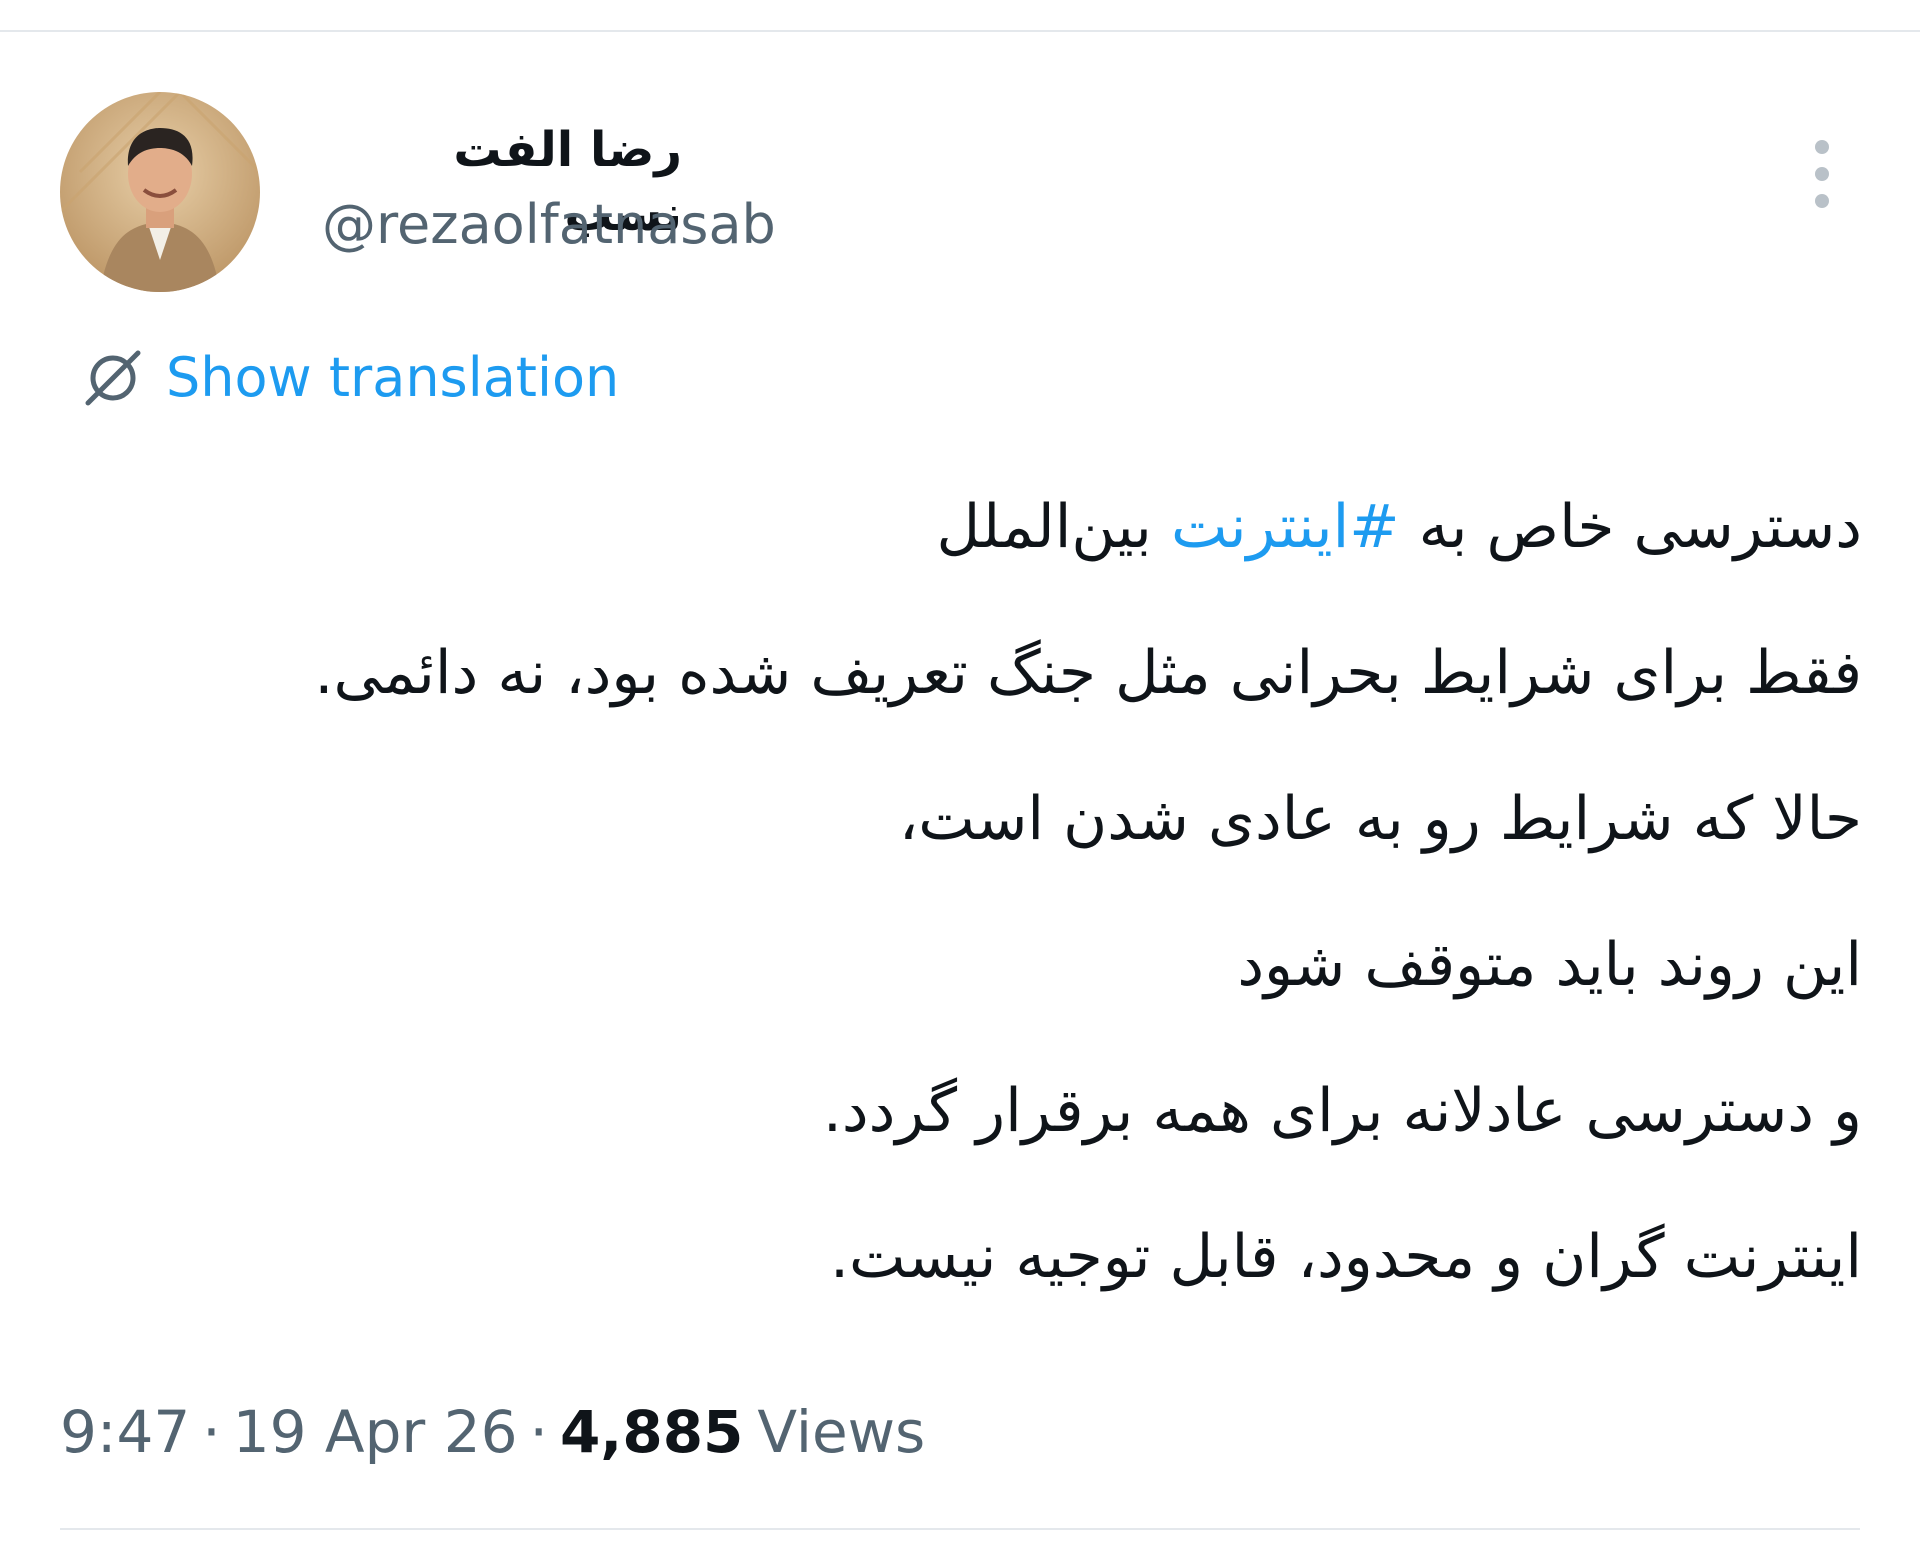  I want to click on hashtag-link: #اینترنت, so click(1285, 527).